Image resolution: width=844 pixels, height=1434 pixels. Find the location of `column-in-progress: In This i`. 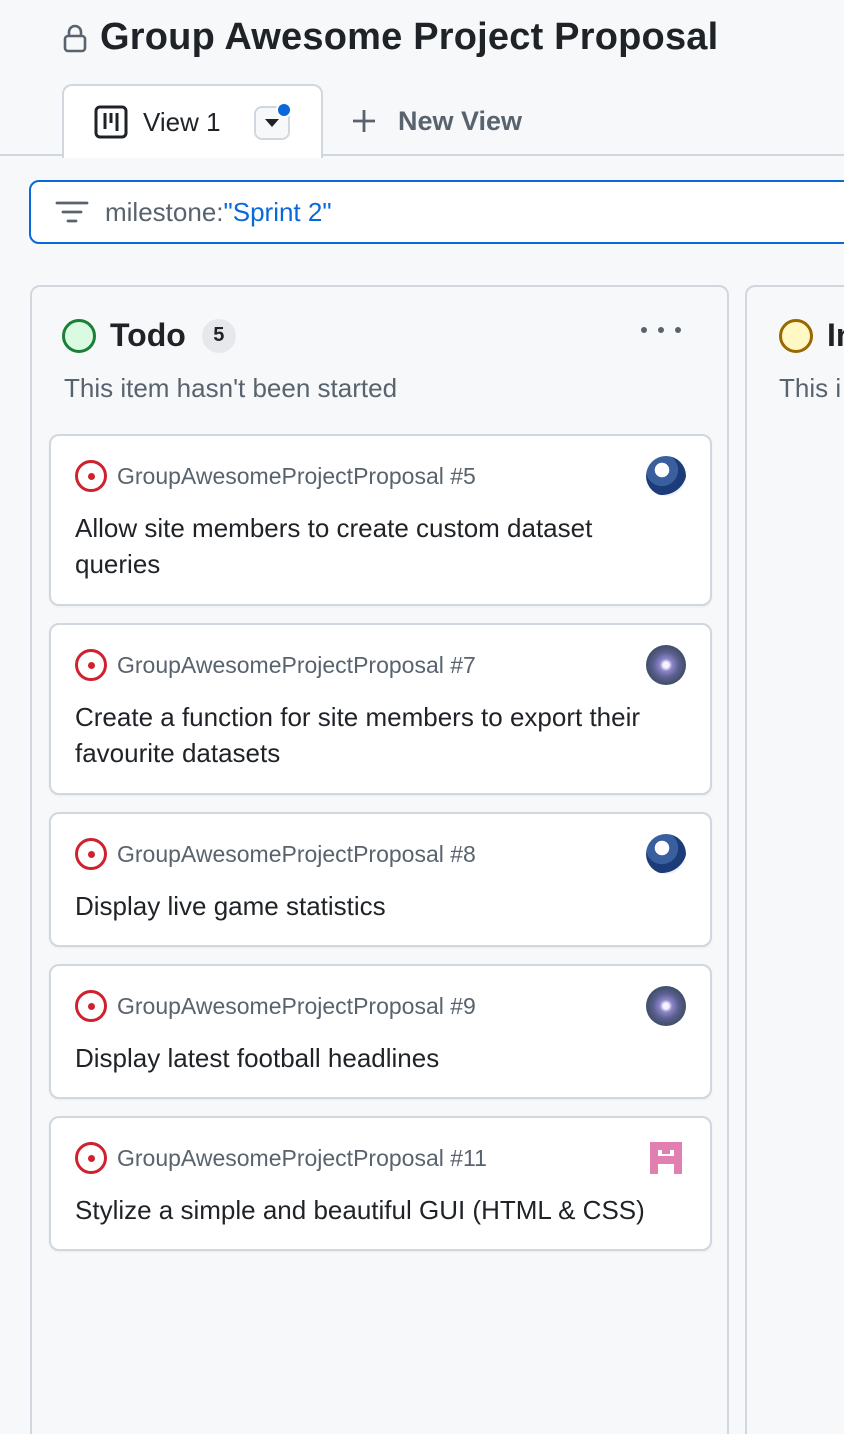

column-in-progress: In This i is located at coordinates (794, 859).